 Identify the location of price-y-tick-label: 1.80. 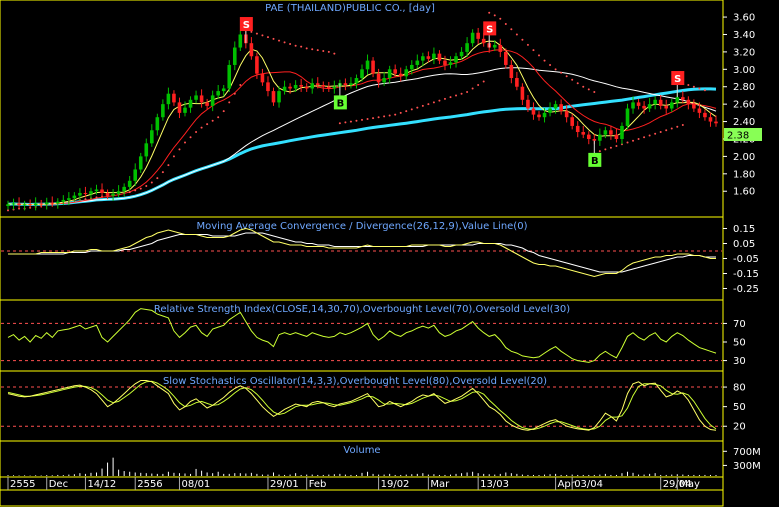
(744, 174).